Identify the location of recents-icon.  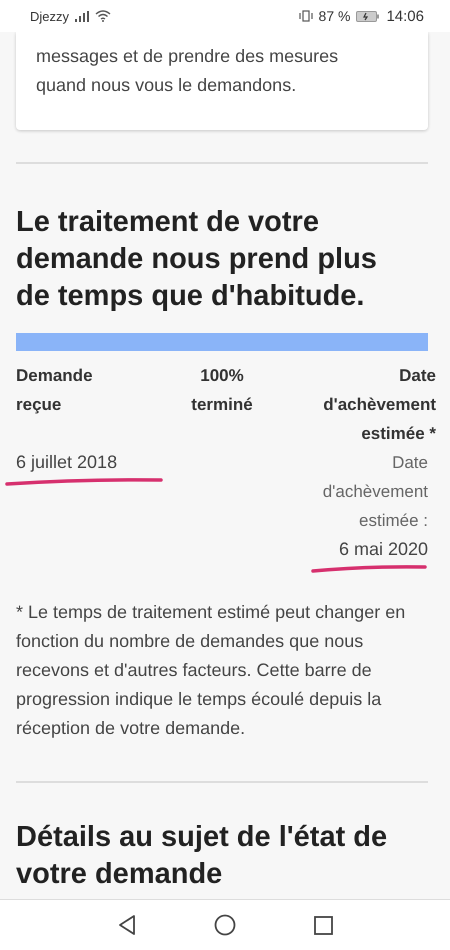
(323, 925).